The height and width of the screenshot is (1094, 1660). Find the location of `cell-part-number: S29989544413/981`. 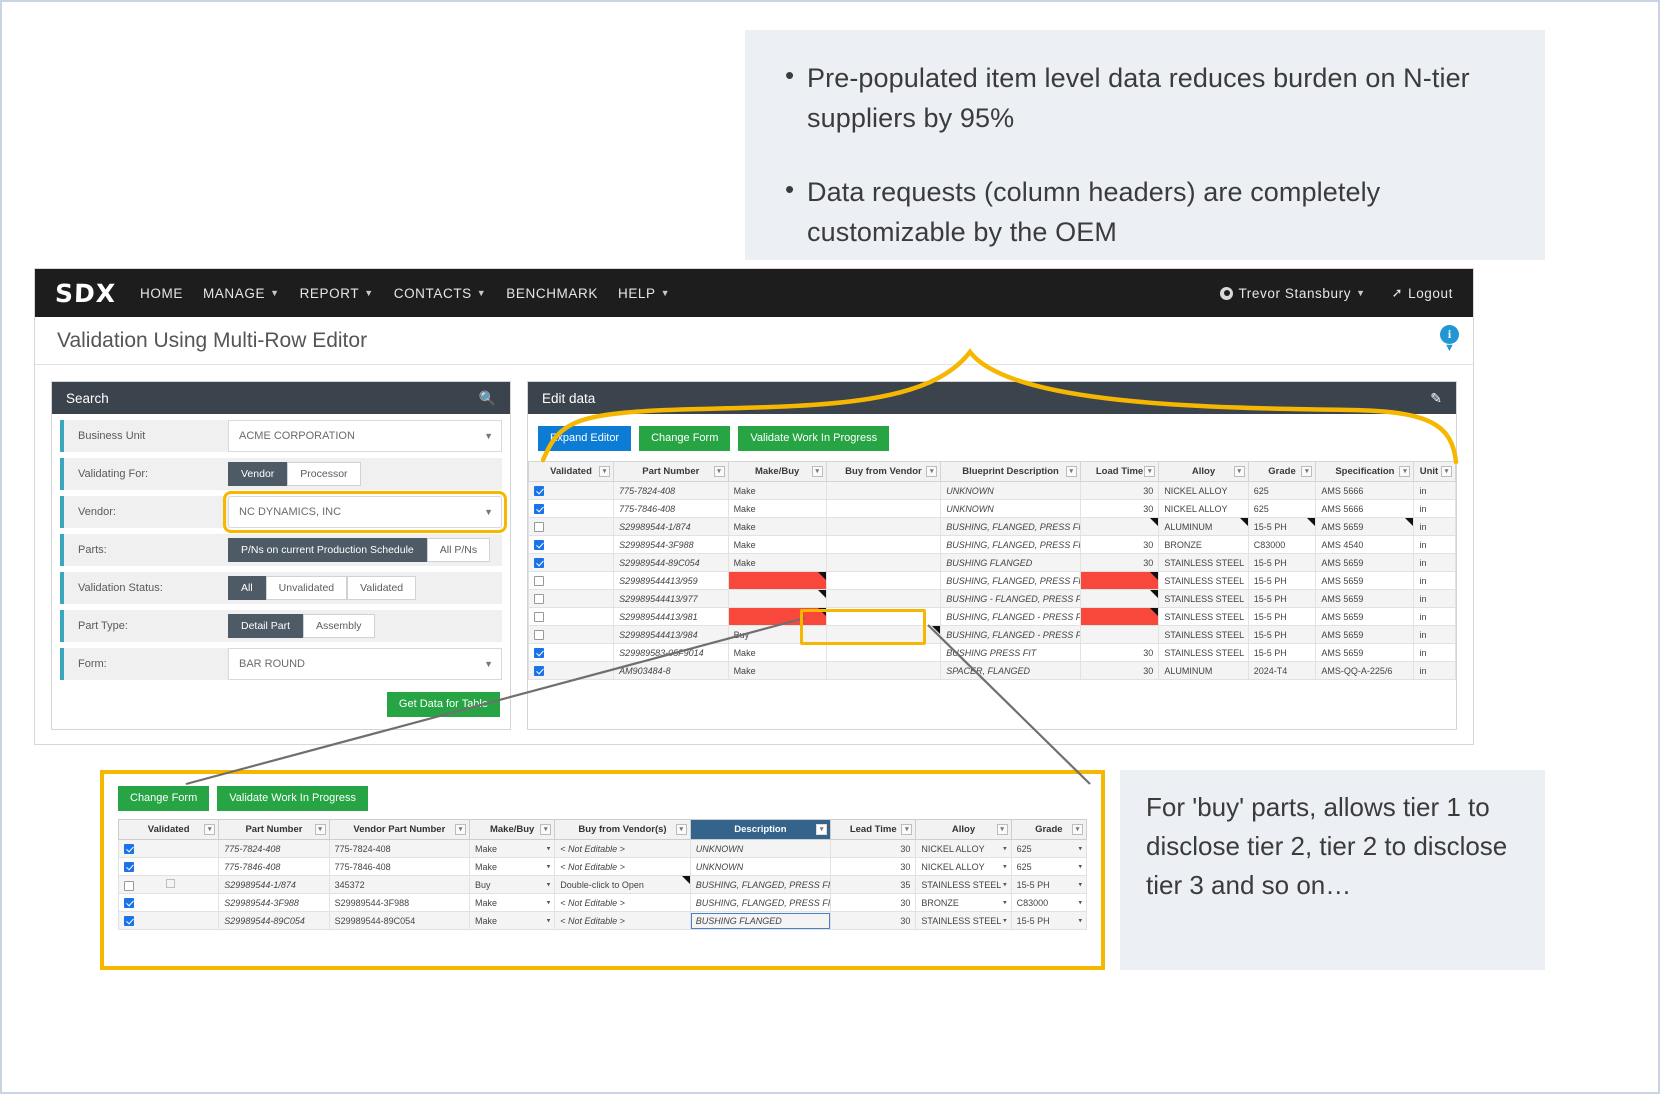

cell-part-number: S29989544413/981 is located at coordinates (671, 617).